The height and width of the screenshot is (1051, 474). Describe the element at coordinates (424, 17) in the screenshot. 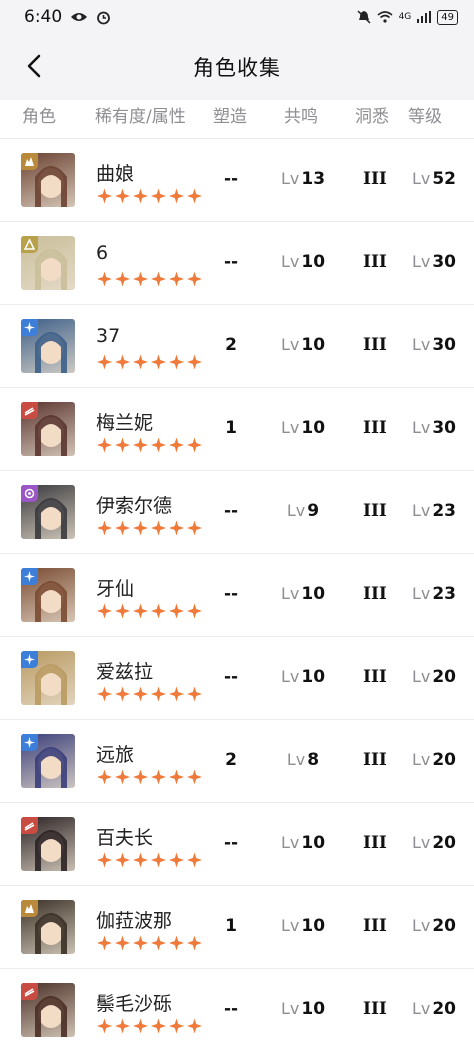

I see `signal-icon` at that location.